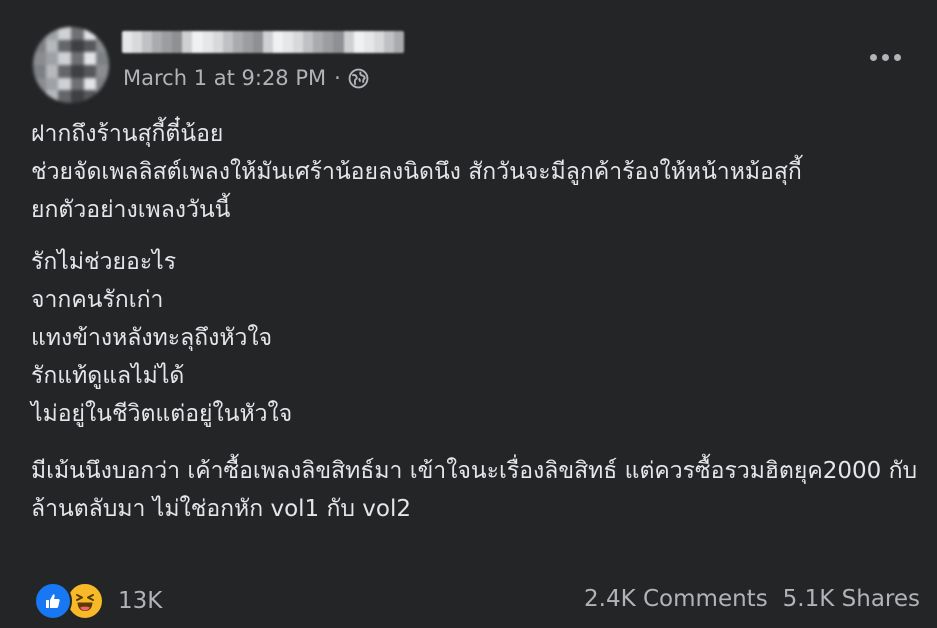  Describe the element at coordinates (851, 599) in the screenshot. I see `shares-count-link: 5.1K Shares` at that location.